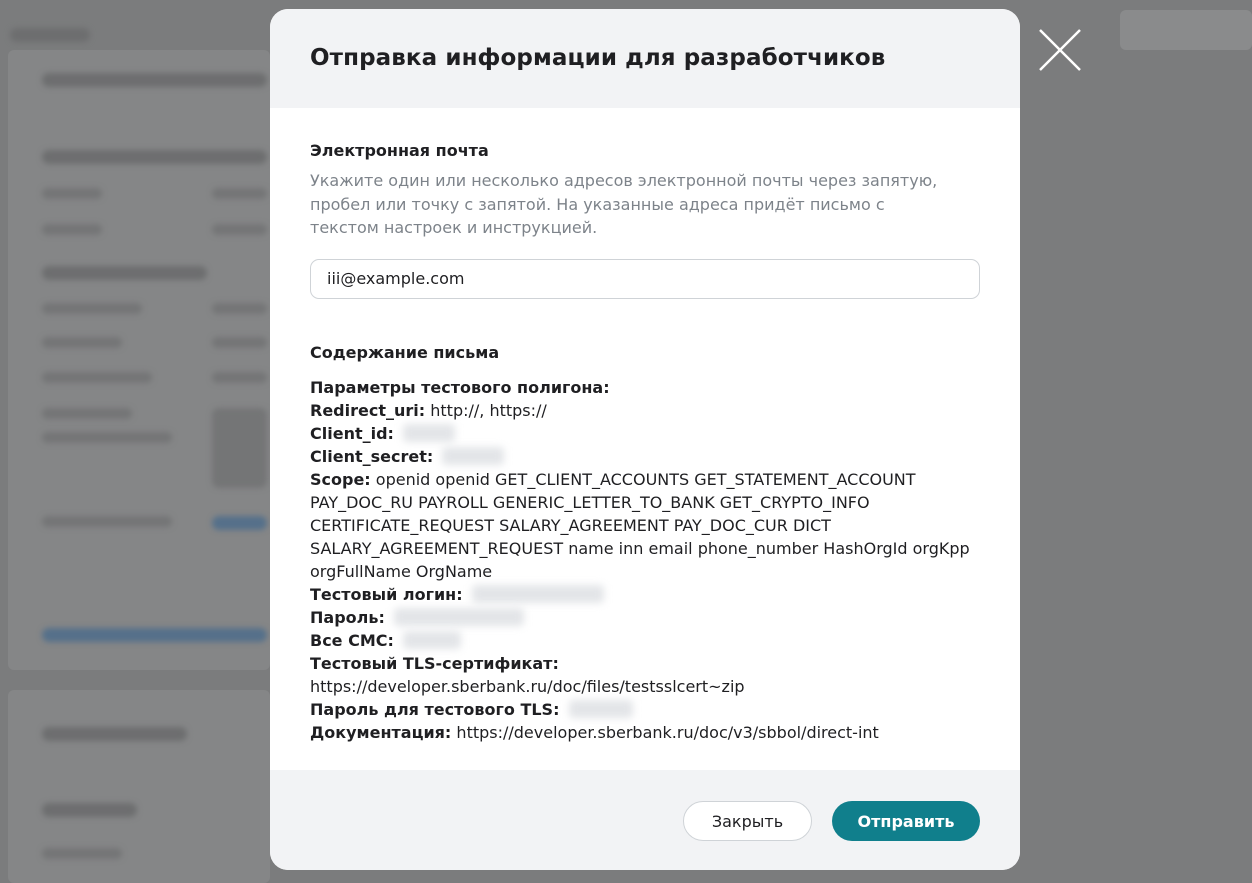 The image size is (1252, 883). Describe the element at coordinates (906, 821) in the screenshot. I see `send-button: Отправить` at that location.